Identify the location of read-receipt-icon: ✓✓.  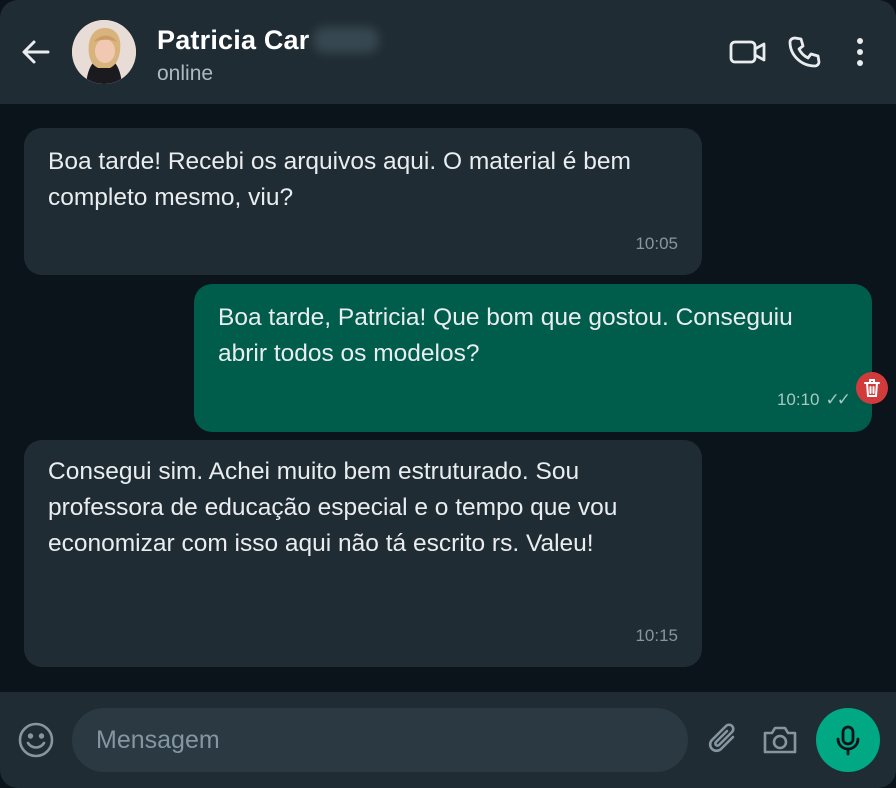
(838, 399).